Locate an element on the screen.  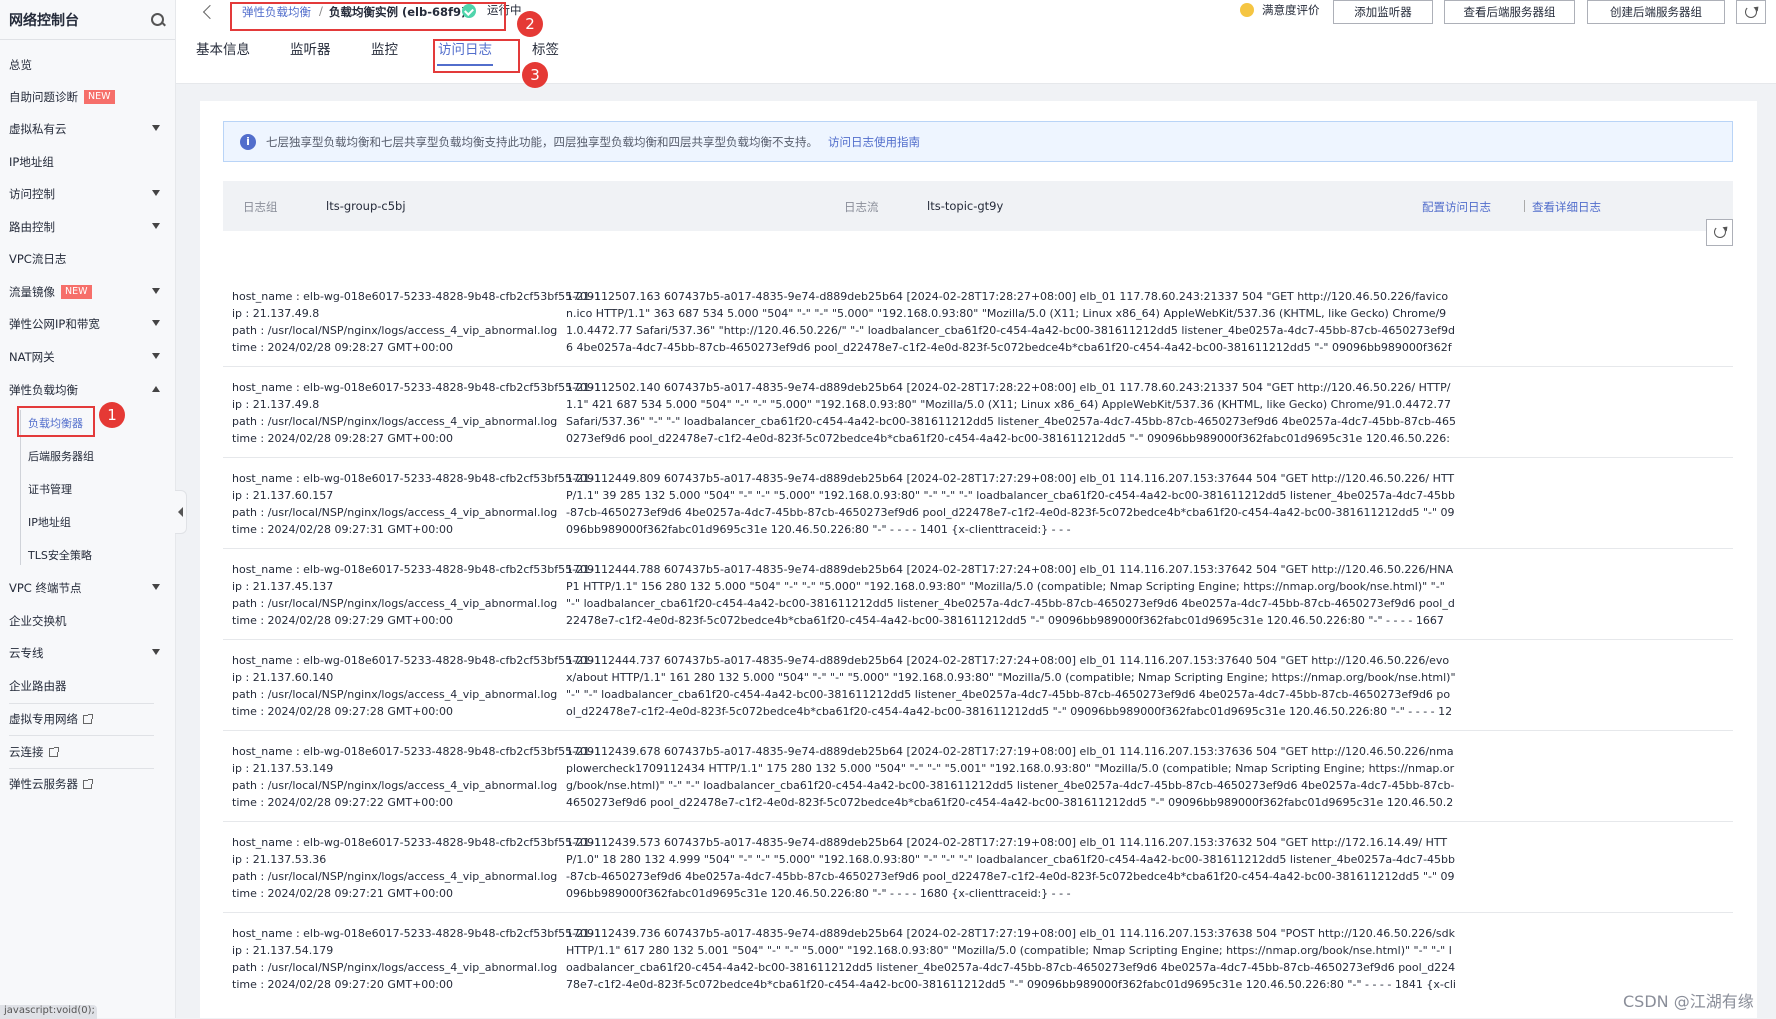
sidebar-collapse-handle is located at coordinates (181, 512).